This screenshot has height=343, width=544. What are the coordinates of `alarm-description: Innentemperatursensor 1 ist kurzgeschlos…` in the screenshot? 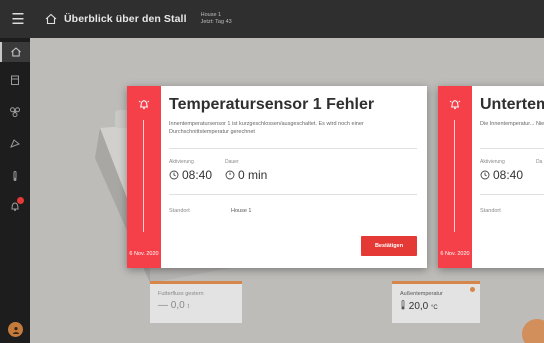 It's located at (266, 128).